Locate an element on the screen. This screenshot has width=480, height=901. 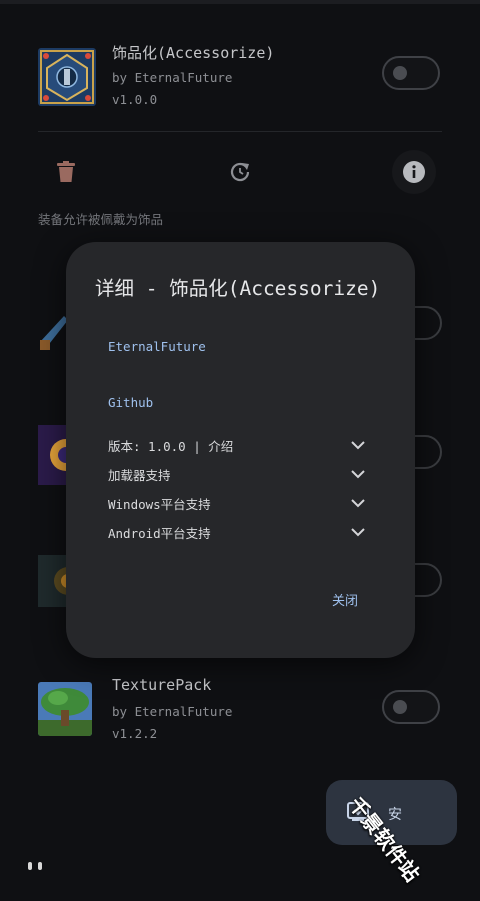
info-button is located at coordinates (414, 172).